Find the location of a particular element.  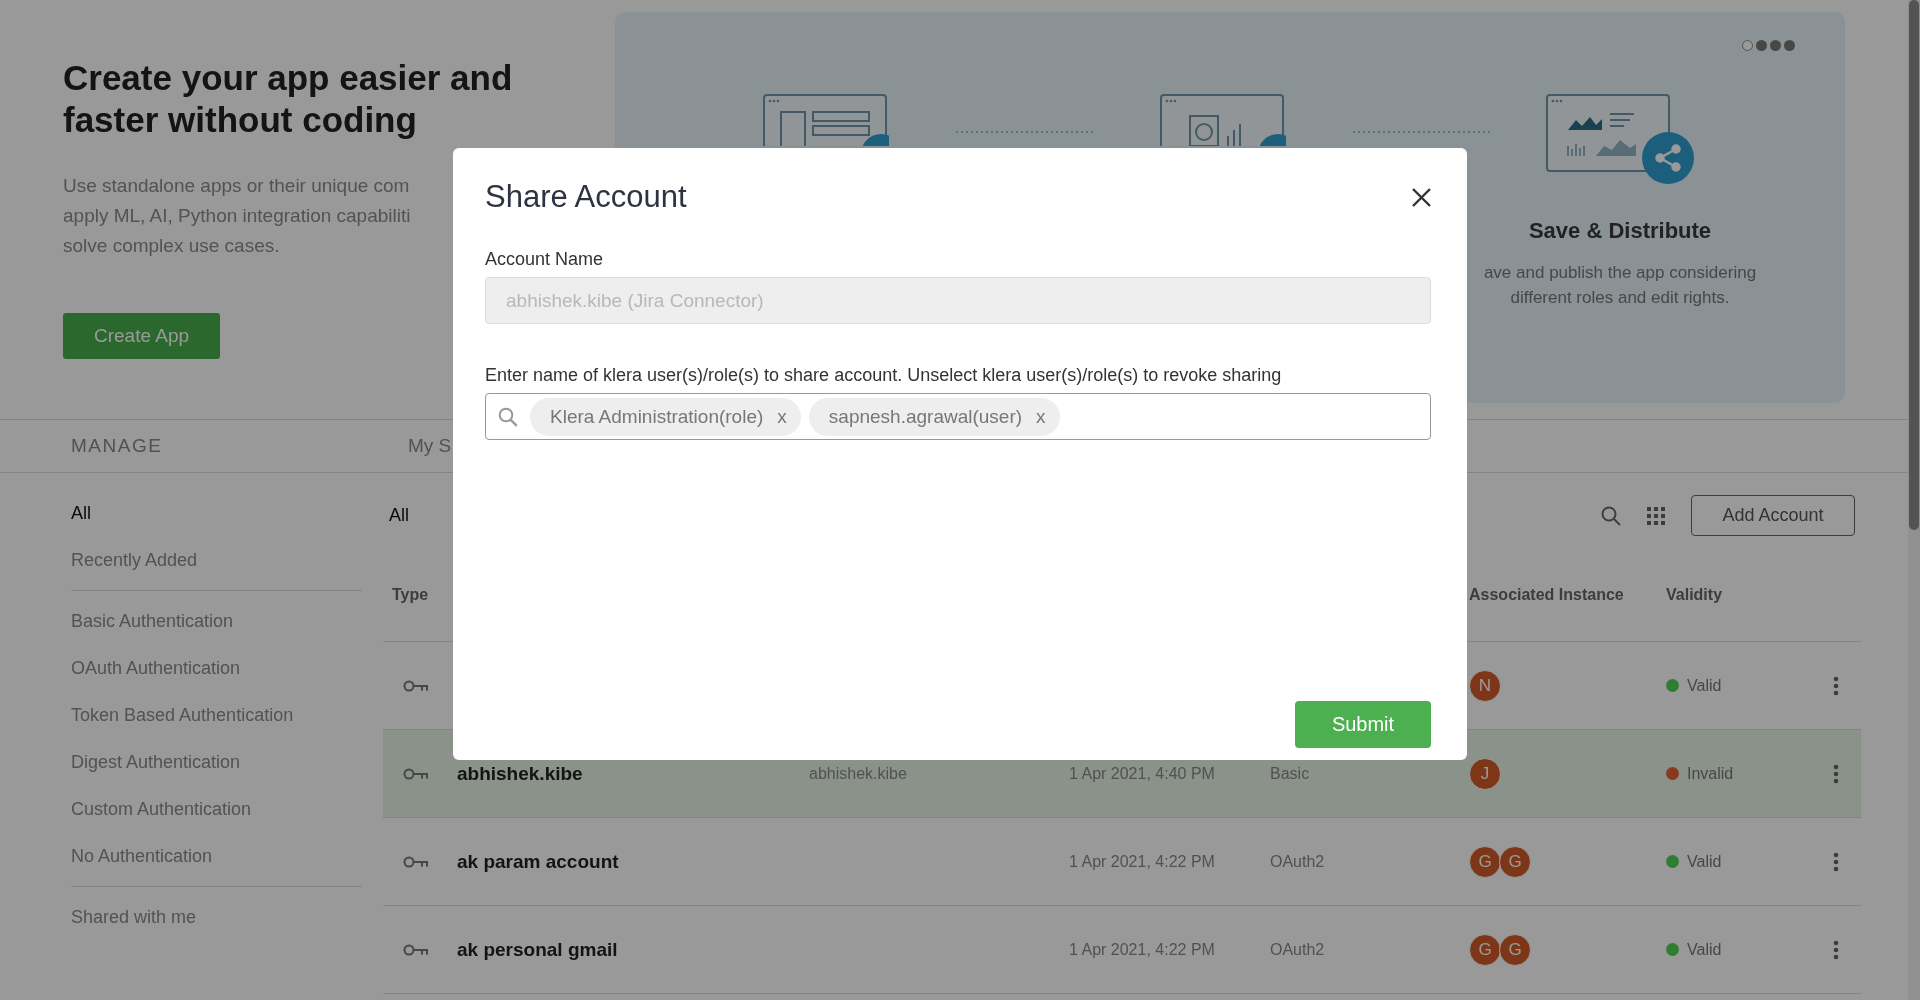

dashboard-share-icon is located at coordinates (1620, 140).